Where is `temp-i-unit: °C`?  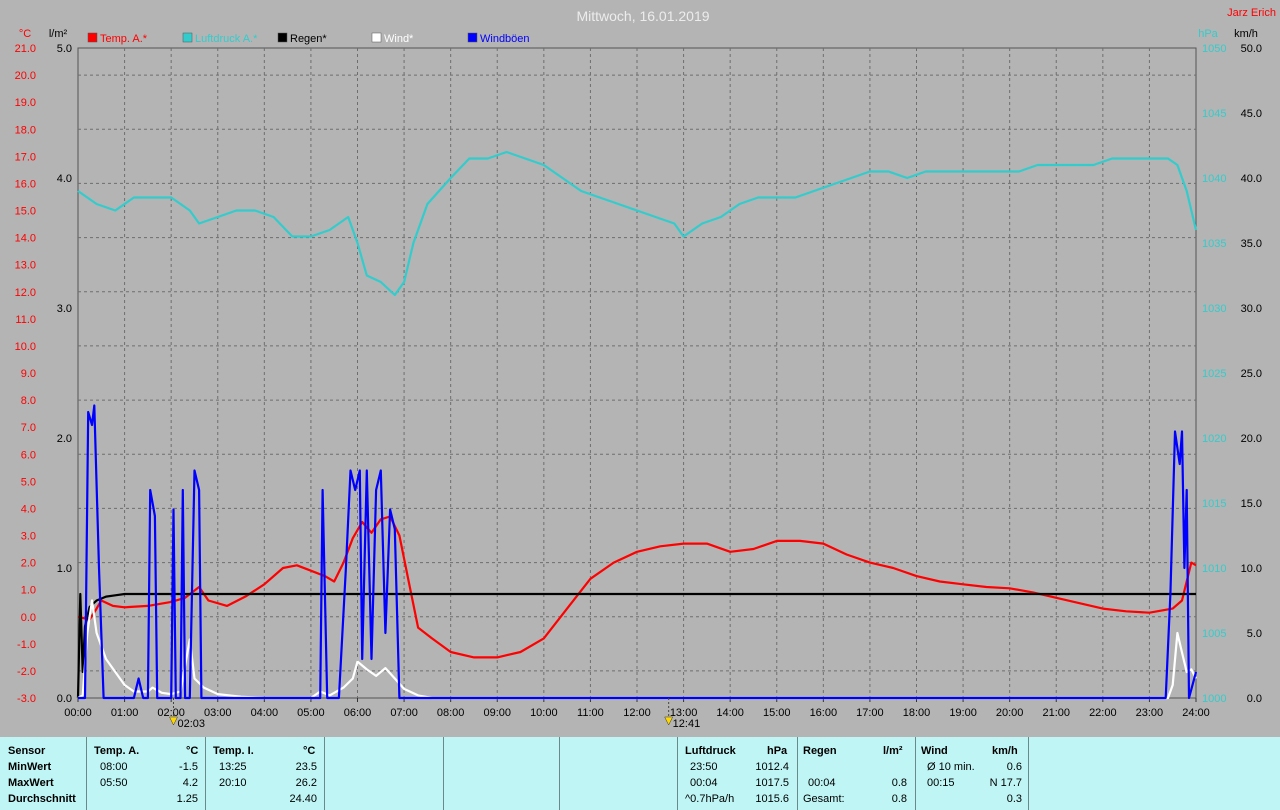
temp-i-unit: °C is located at coordinates (309, 751).